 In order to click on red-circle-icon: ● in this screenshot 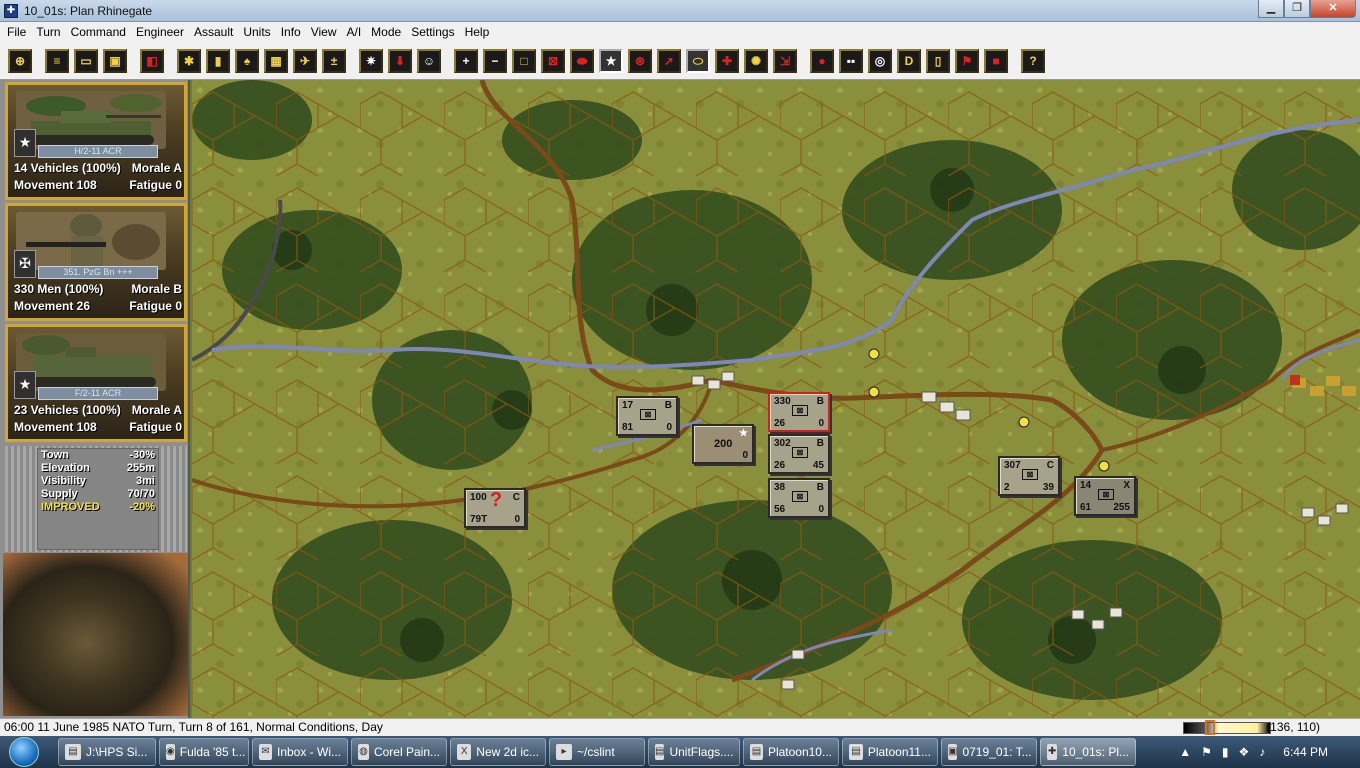, I will do `click(822, 60)`.